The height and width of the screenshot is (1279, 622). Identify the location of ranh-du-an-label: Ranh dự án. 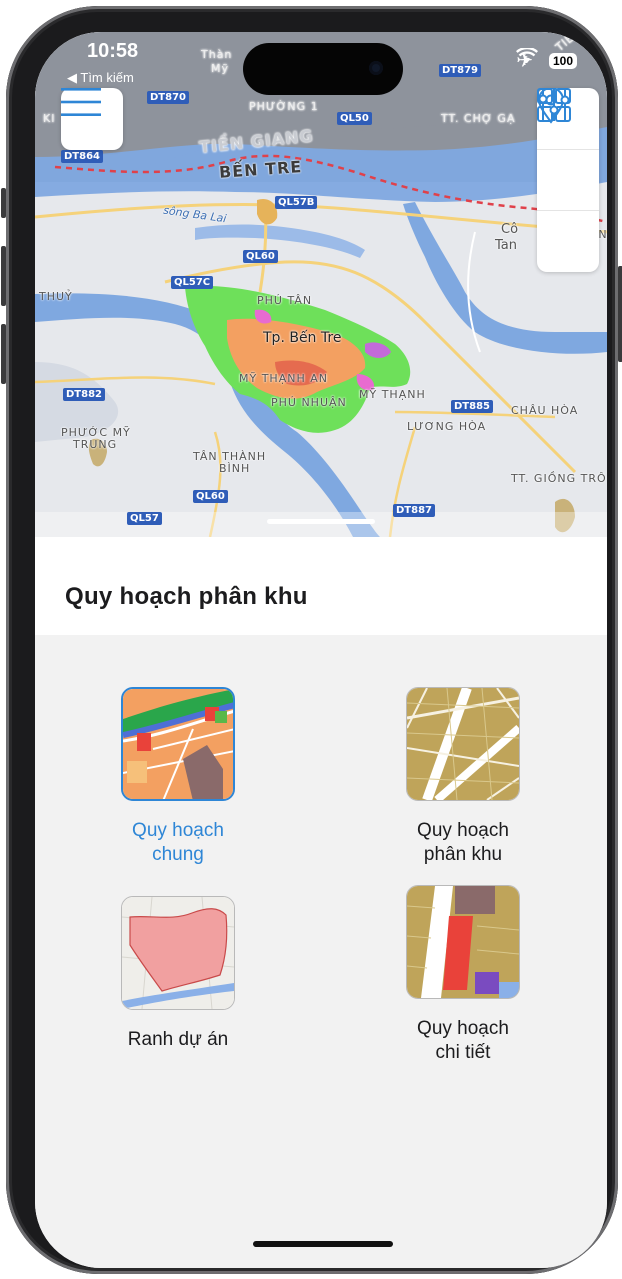
(178, 1039).